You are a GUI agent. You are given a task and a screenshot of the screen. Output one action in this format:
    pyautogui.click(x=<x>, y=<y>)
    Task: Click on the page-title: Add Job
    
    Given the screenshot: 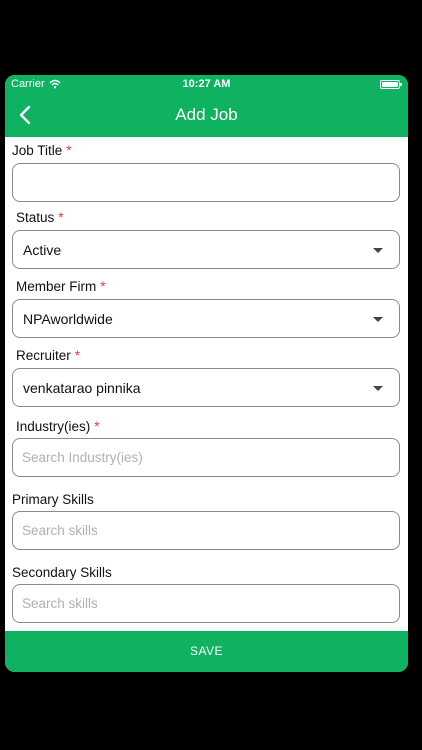 What is the action you would take?
    pyautogui.click(x=206, y=114)
    